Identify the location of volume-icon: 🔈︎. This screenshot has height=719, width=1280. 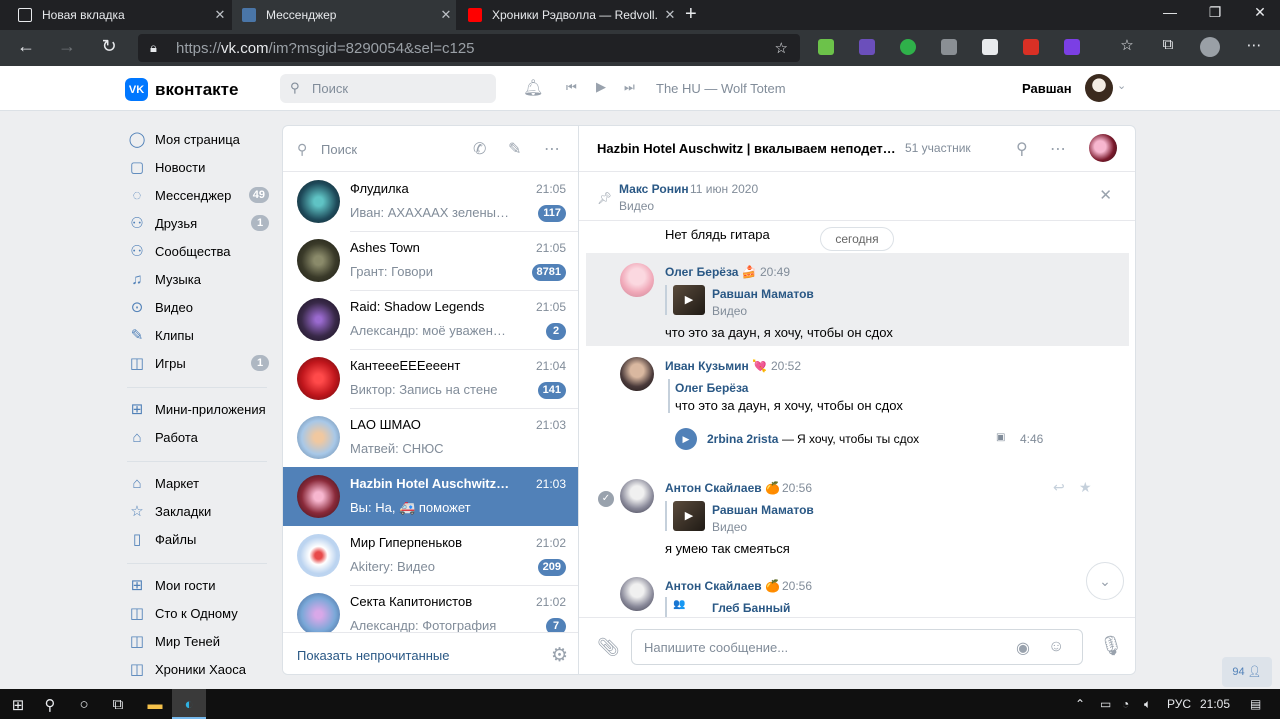
(1147, 704).